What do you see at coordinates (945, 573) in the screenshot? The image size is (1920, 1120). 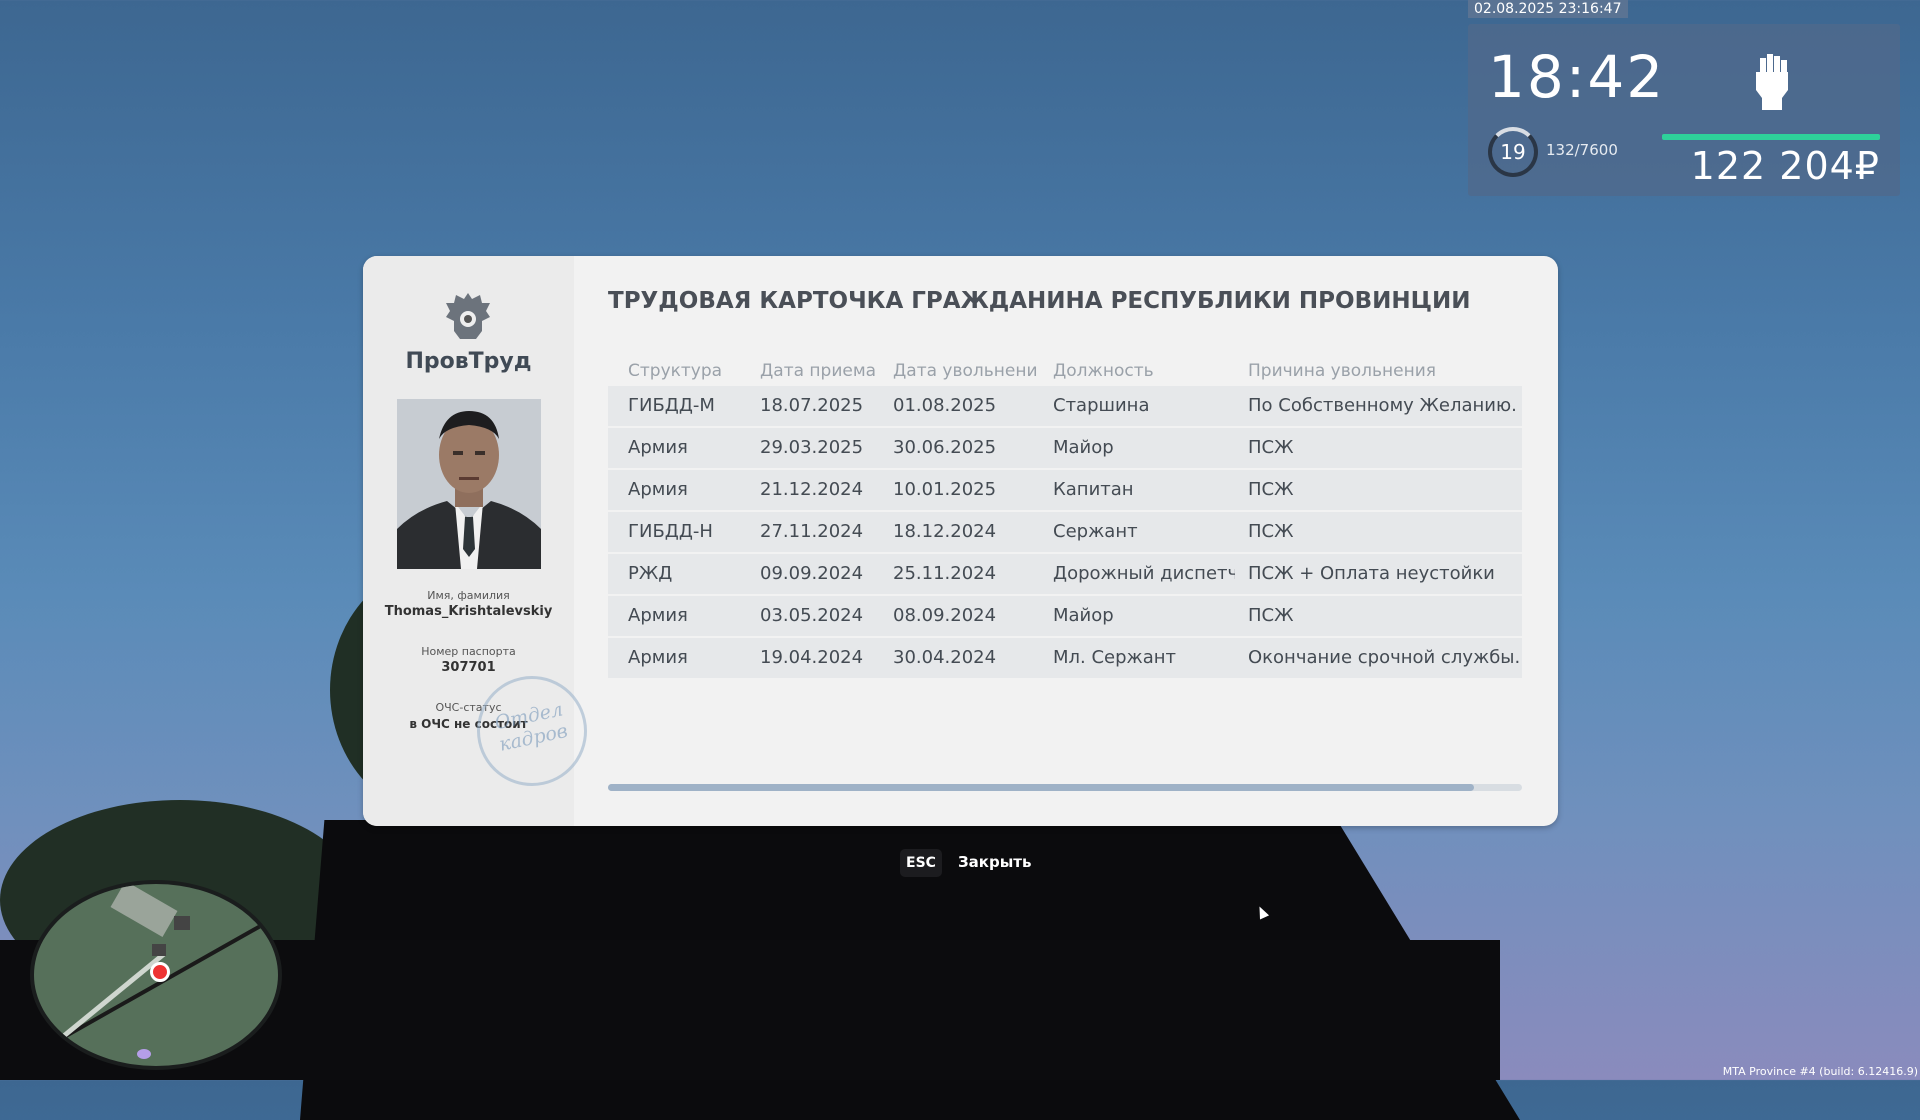 I see `cell-dismissal-date: 25.11.2024` at bounding box center [945, 573].